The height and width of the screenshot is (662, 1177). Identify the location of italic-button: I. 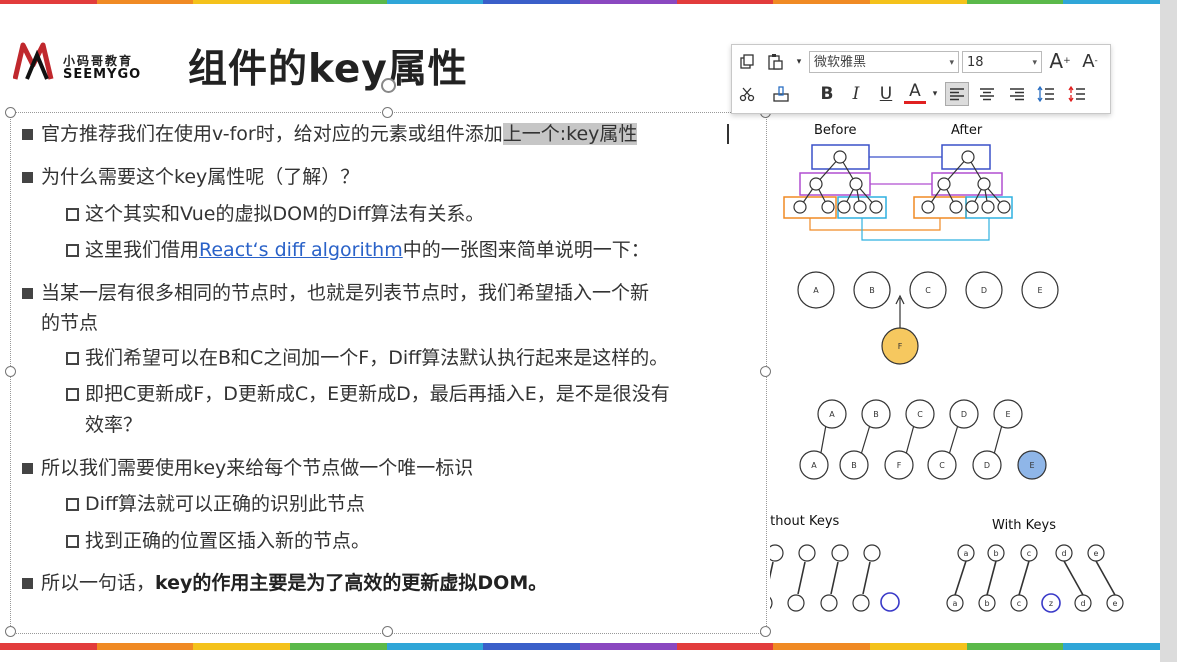
(856, 94).